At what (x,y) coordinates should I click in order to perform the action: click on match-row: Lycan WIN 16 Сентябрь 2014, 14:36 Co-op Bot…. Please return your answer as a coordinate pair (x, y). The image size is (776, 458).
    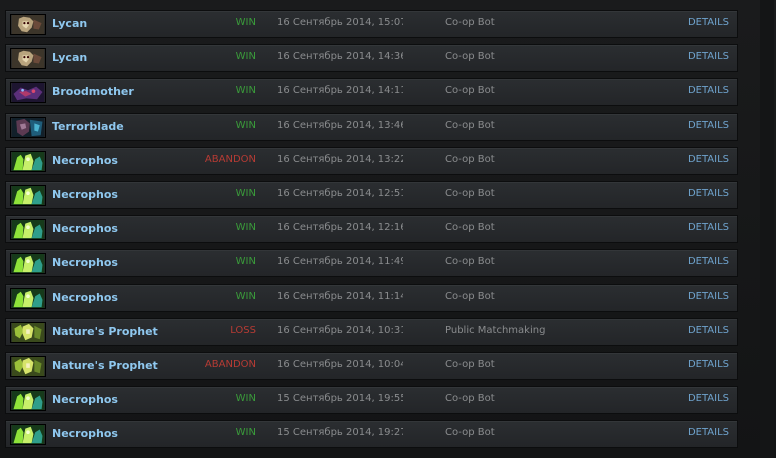
    Looking at the image, I should click on (371, 58).